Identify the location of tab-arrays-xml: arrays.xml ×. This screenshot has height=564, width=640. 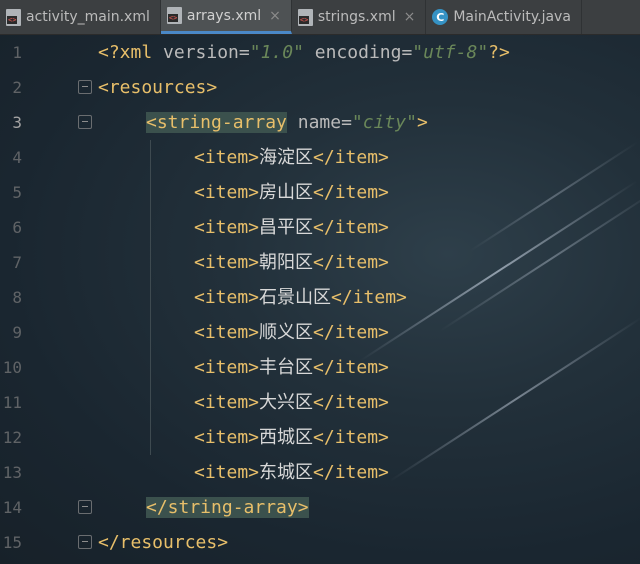
(226, 17).